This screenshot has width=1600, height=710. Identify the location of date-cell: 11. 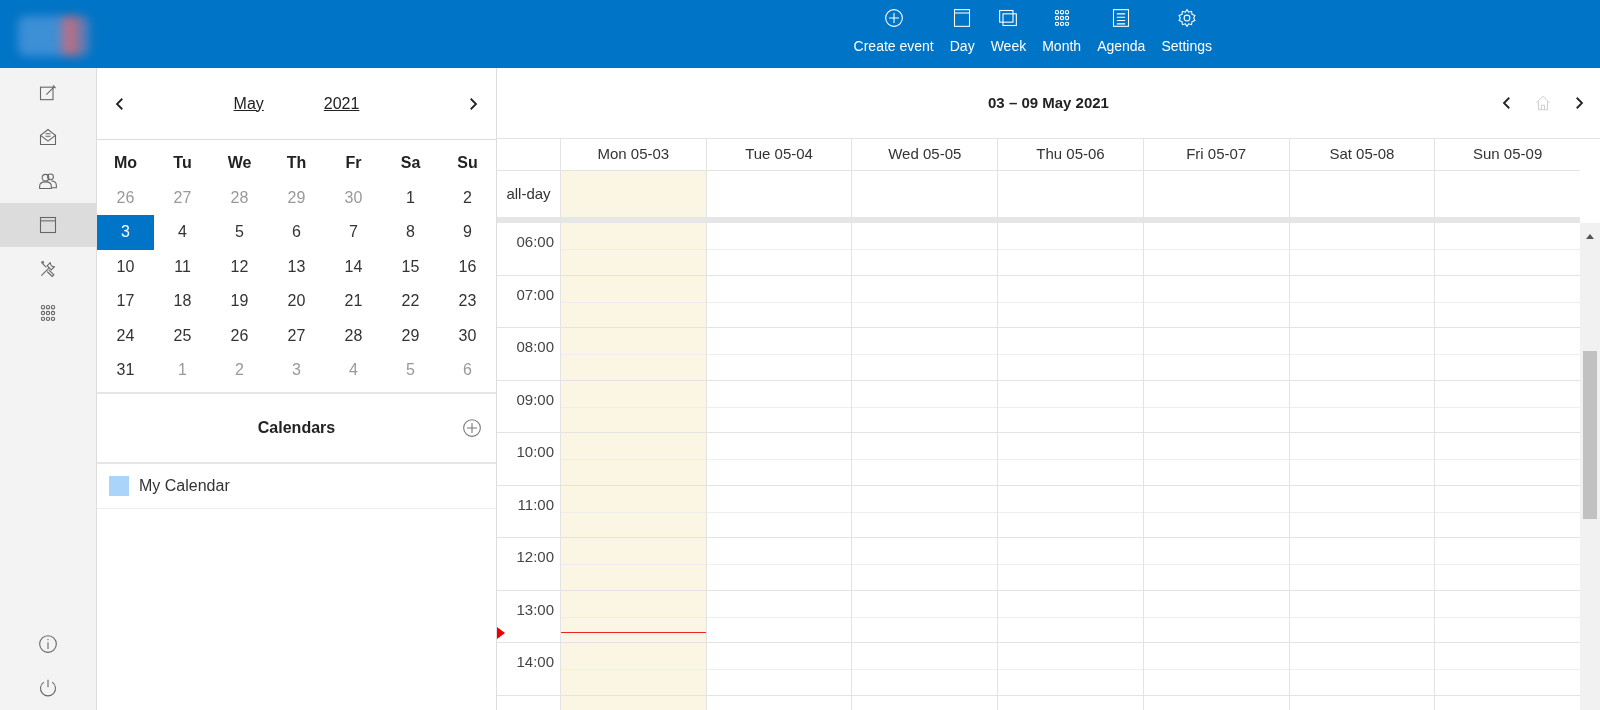
(182, 266).